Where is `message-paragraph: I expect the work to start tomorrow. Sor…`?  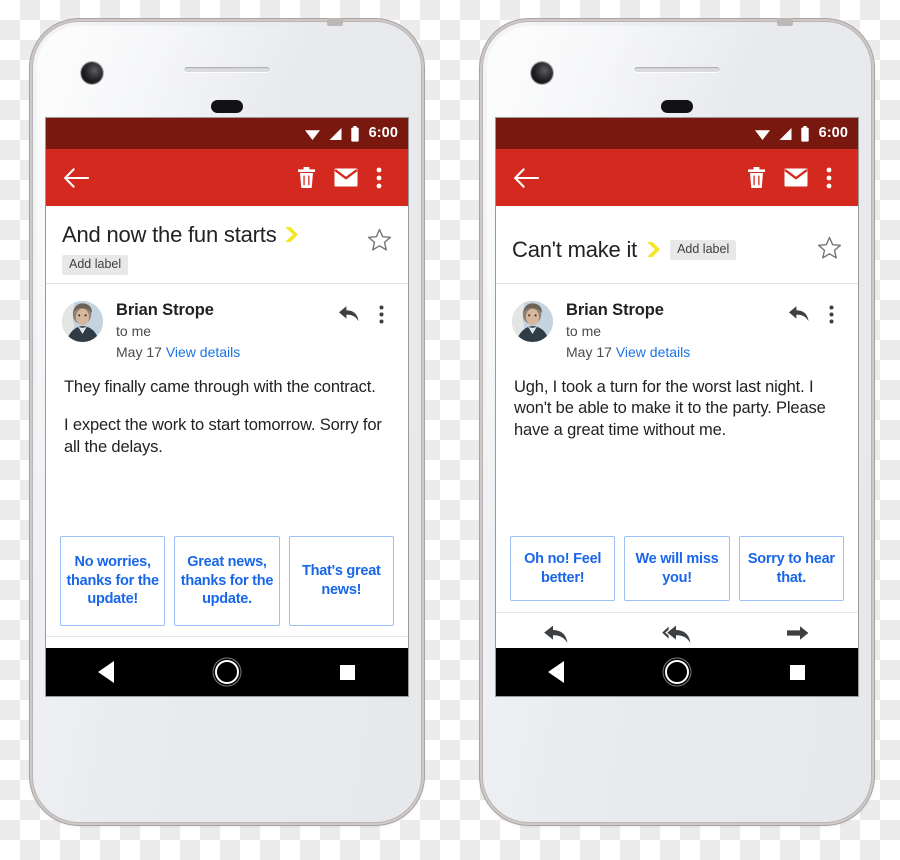
message-paragraph: I expect the work to start tomorrow. Sor… is located at coordinates (223, 436).